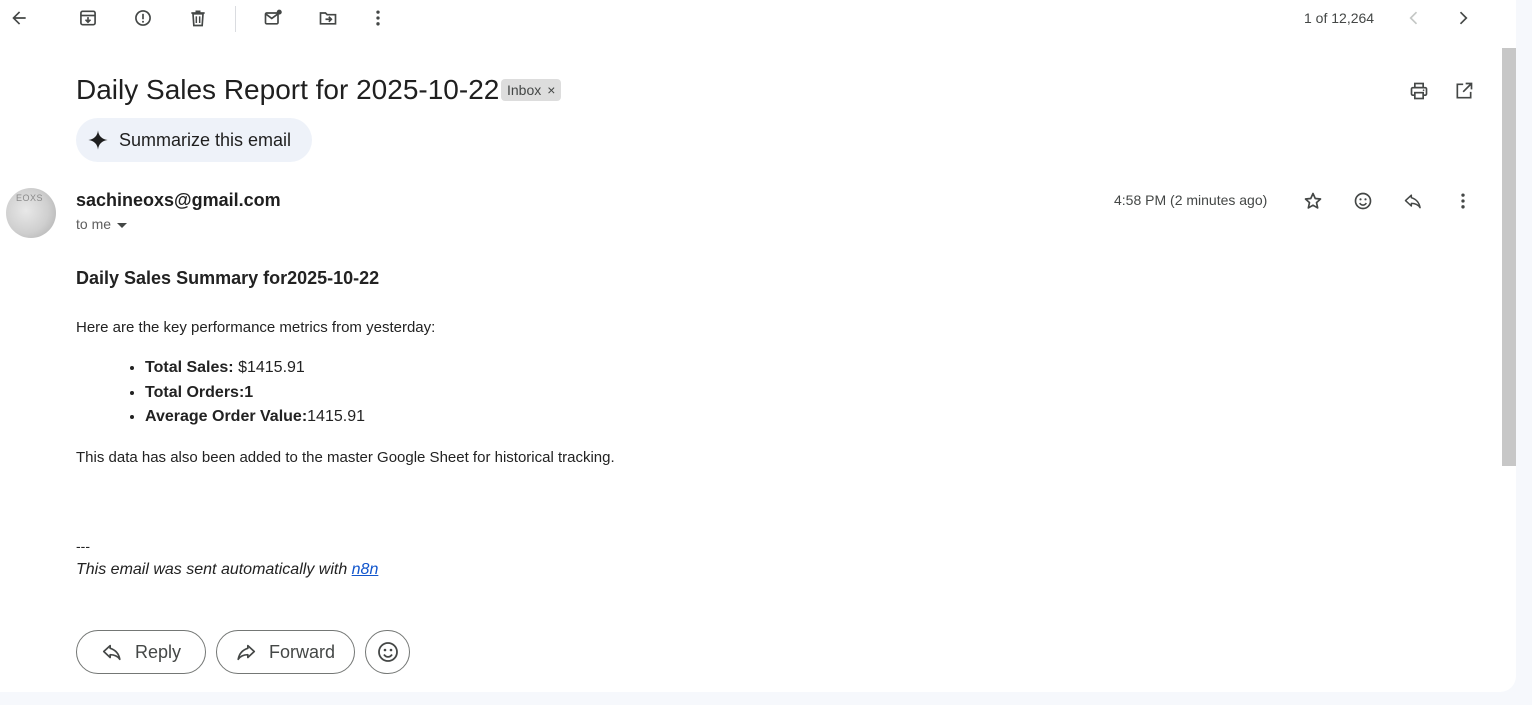 This screenshot has height=705, width=1532. Describe the element at coordinates (143, 18) in the screenshot. I see `report-spam-icon` at that location.